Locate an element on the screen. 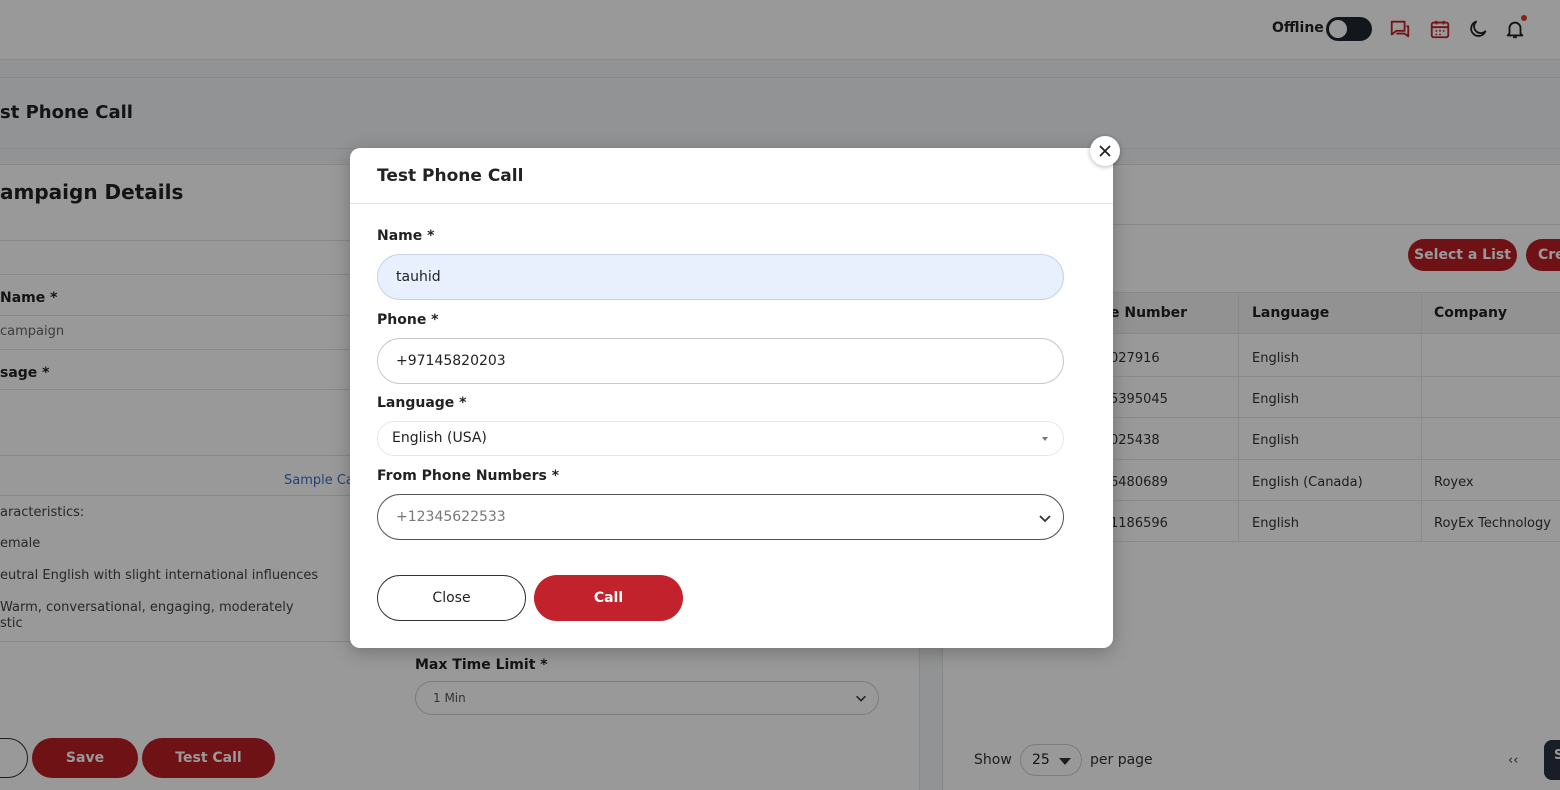  close-icon is located at coordinates (1105, 151).